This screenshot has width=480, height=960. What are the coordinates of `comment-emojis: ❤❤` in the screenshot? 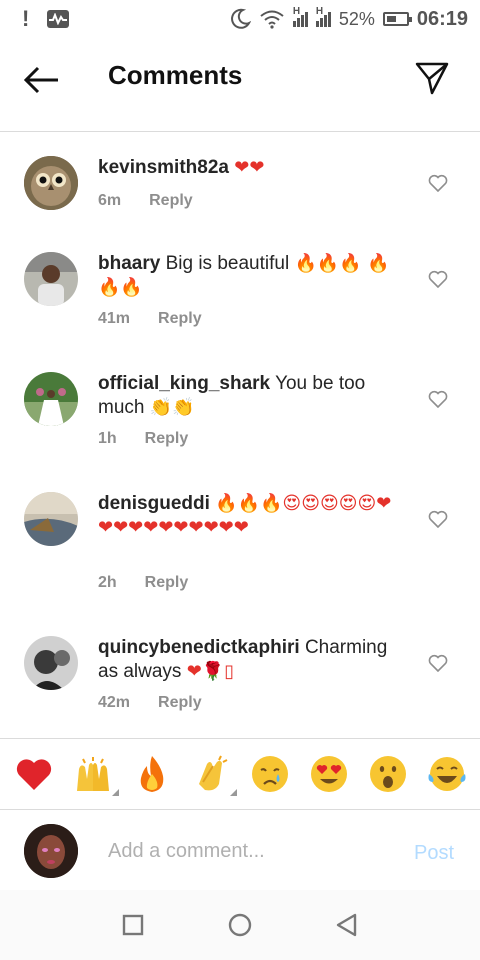 It's located at (249, 167).